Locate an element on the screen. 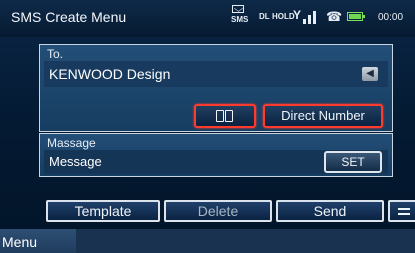  phonebook-button is located at coordinates (225, 116).